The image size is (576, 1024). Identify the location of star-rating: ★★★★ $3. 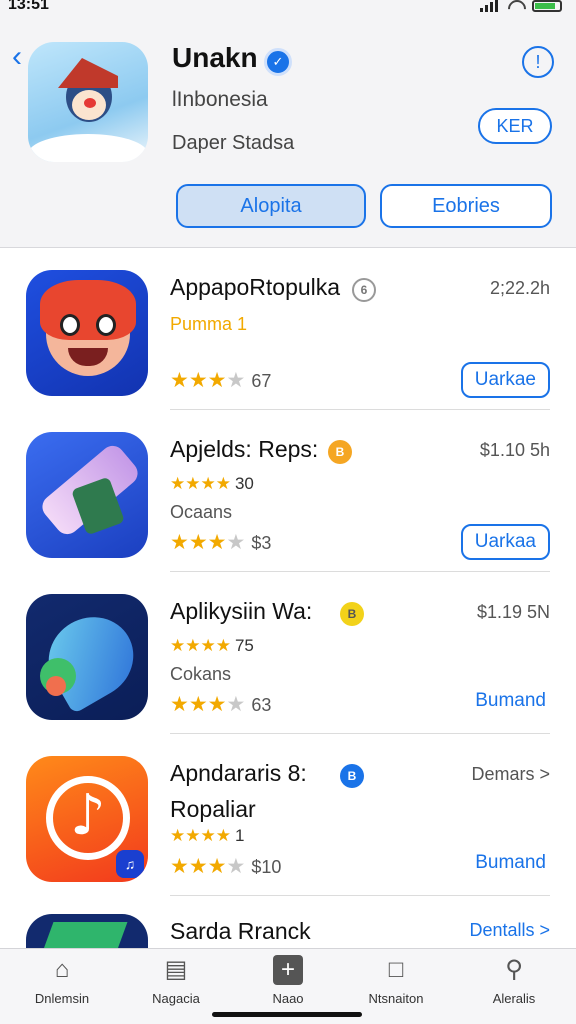
(221, 542).